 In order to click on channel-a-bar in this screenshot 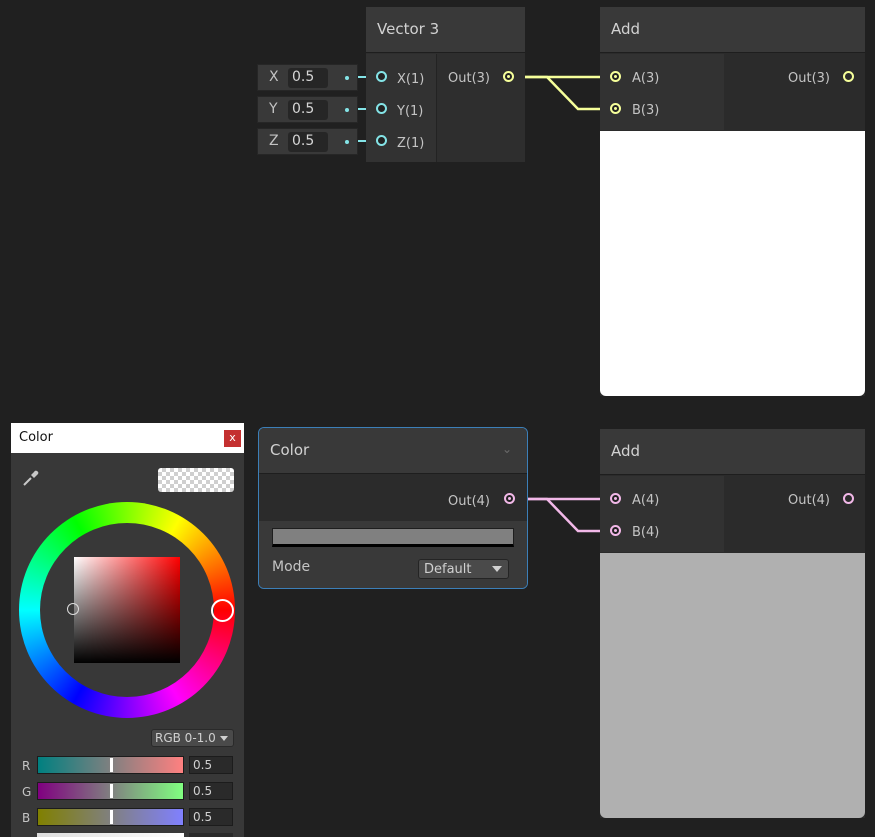, I will do `click(110, 835)`.